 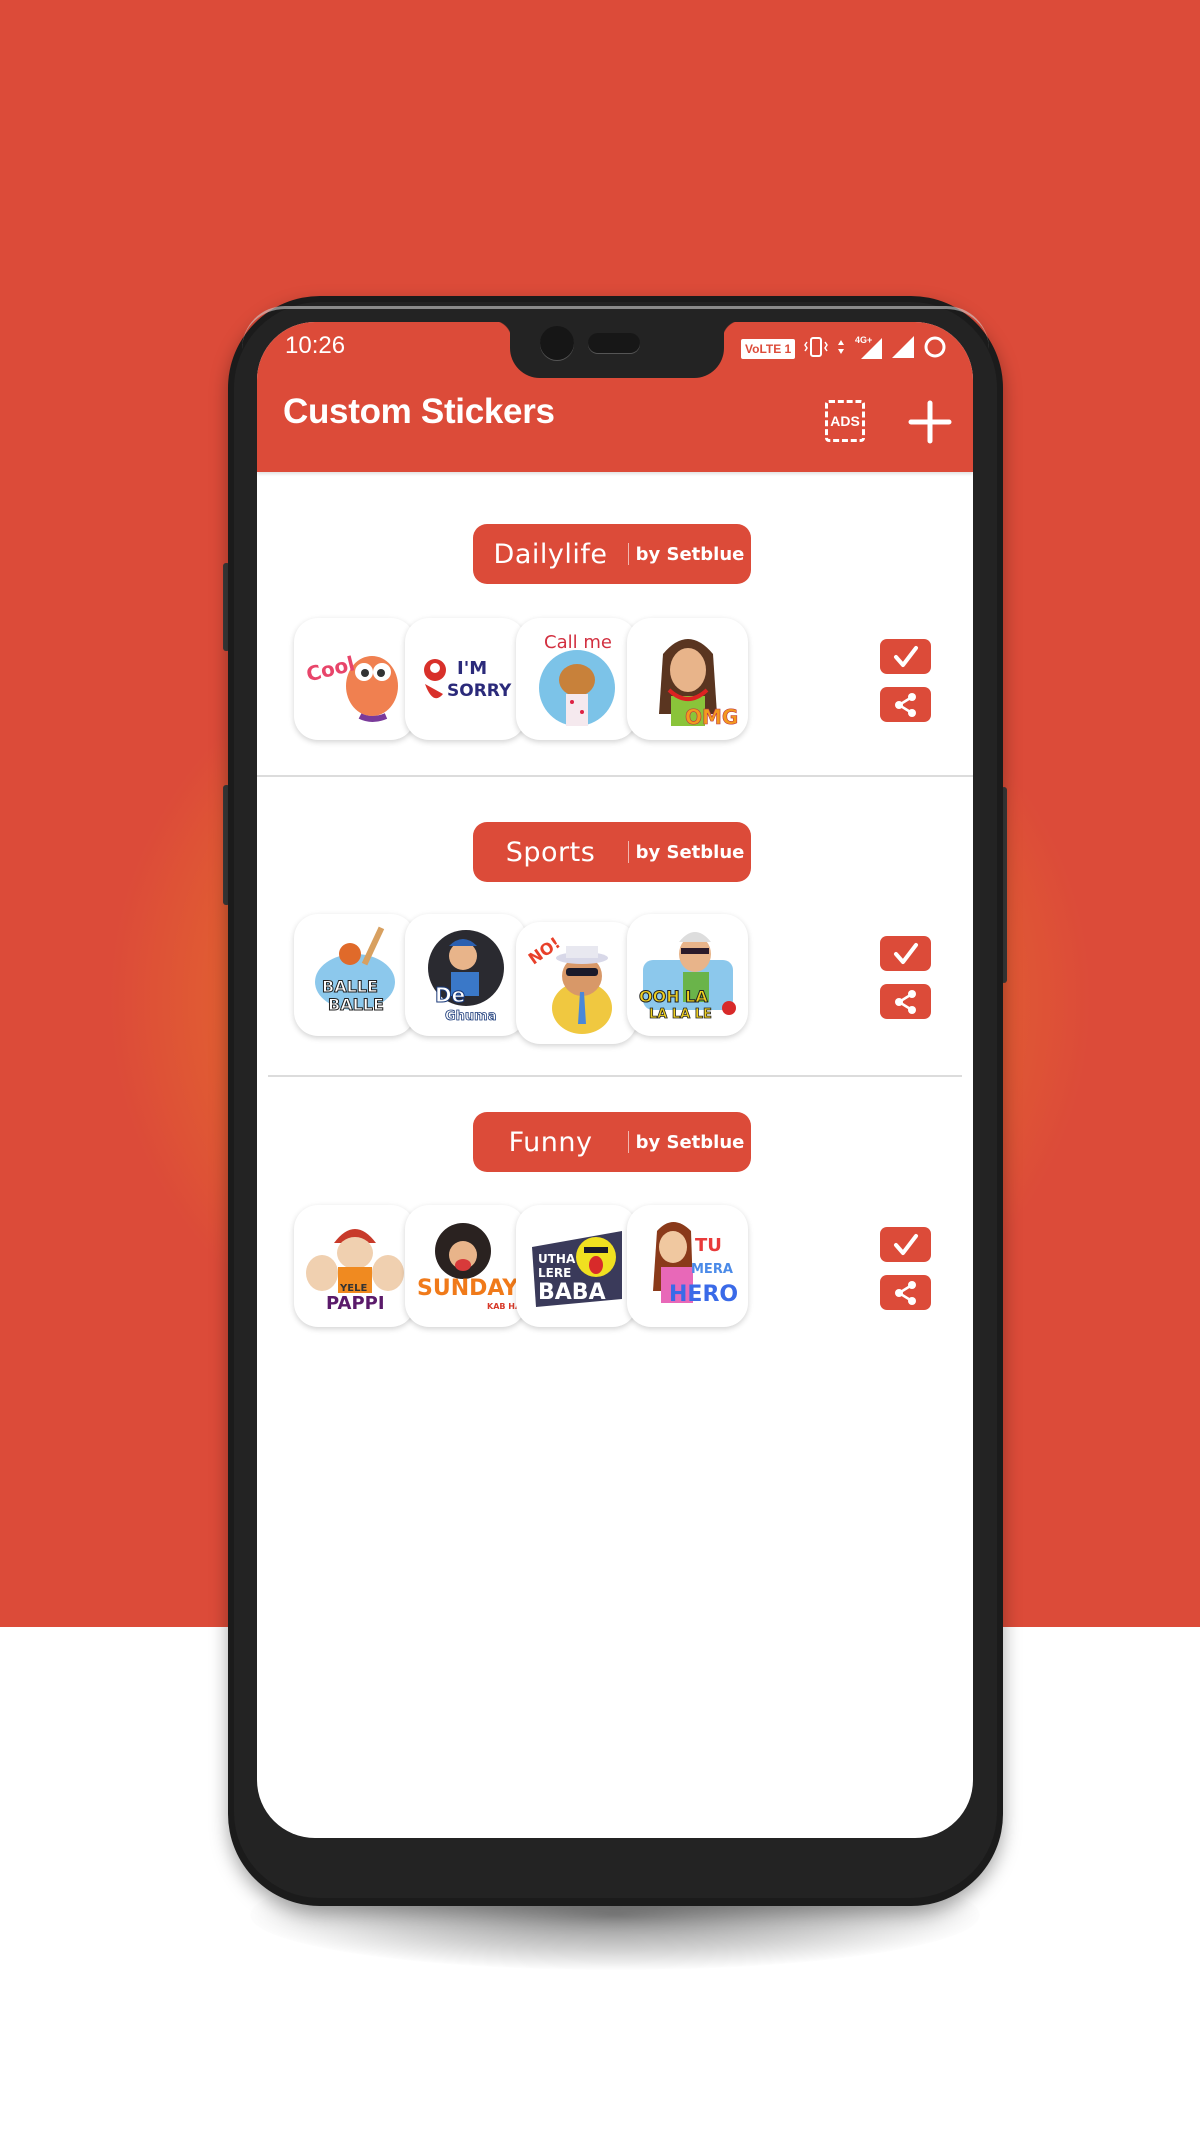 I want to click on sticker-call-me: Call me, so click(x=576, y=679).